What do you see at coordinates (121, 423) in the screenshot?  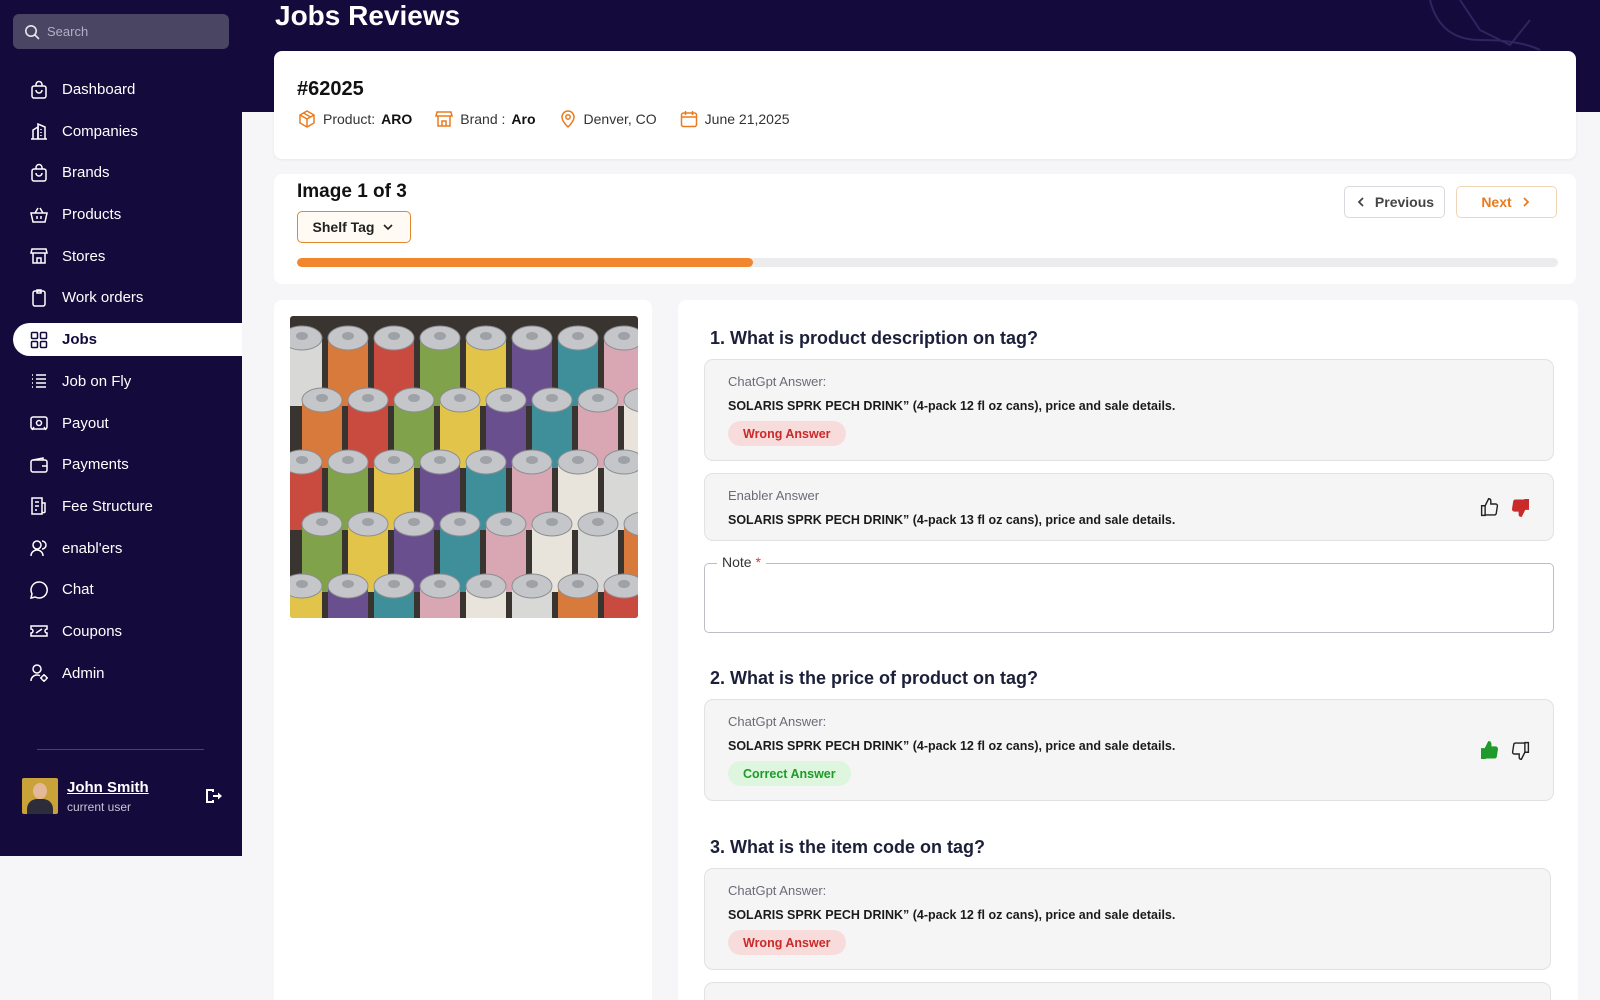 I see `sidebar-item-payout: Payout` at bounding box center [121, 423].